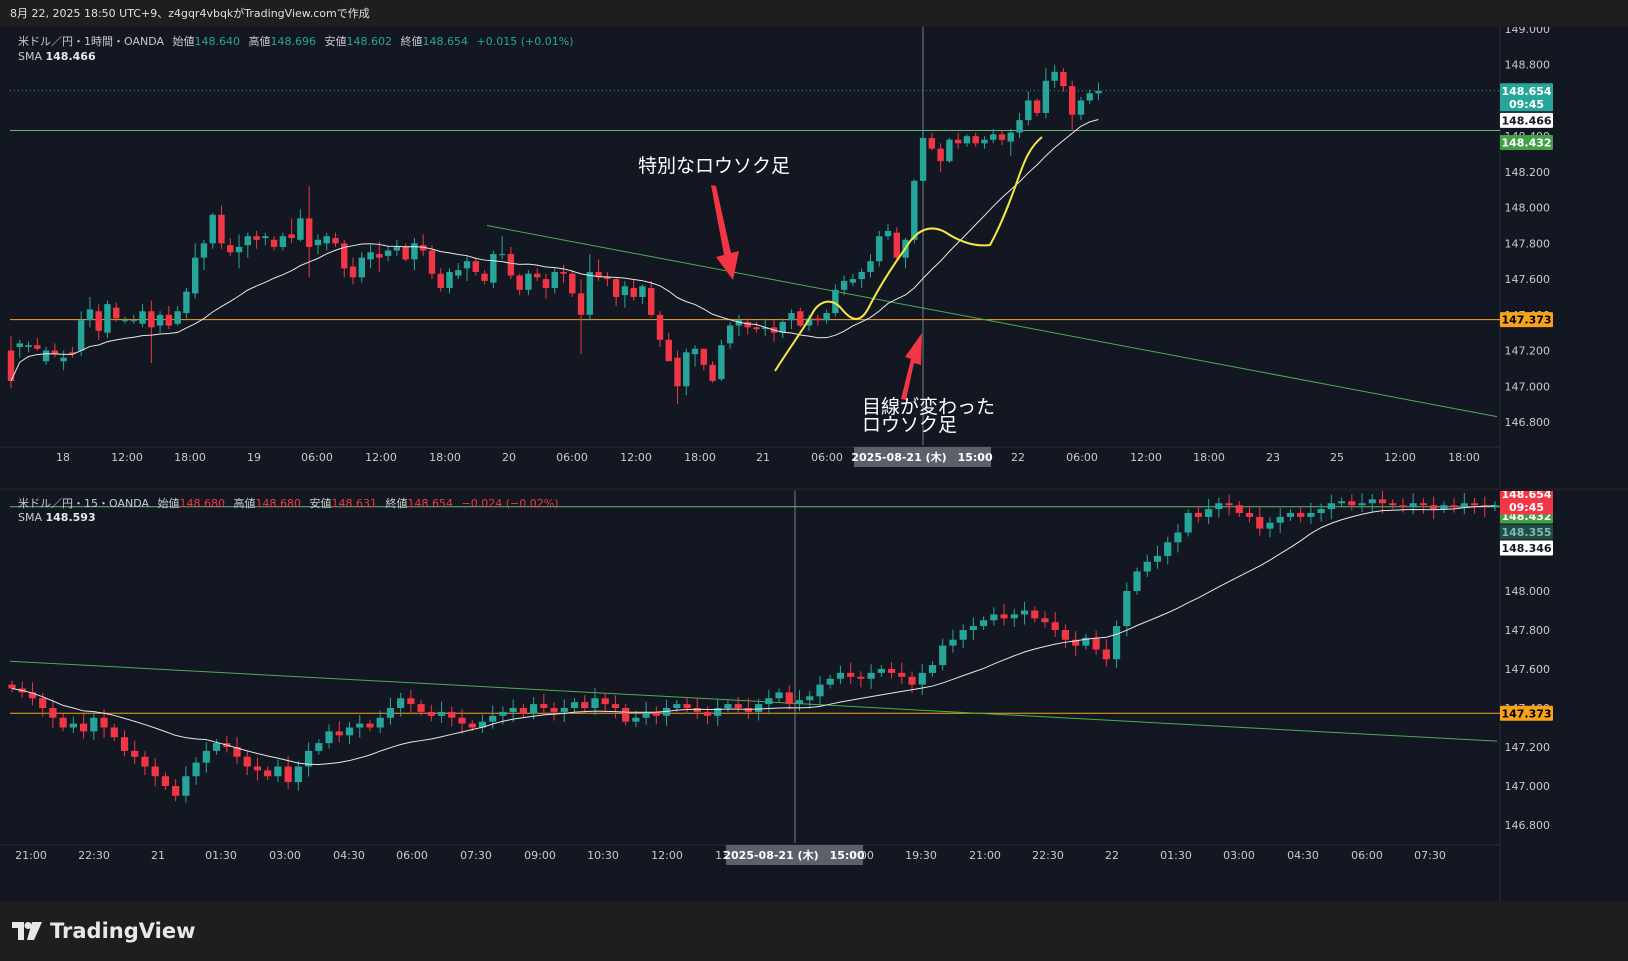 The height and width of the screenshot is (961, 1628). What do you see at coordinates (217, 41) in the screenshot?
I see `open-value: 148.640` at bounding box center [217, 41].